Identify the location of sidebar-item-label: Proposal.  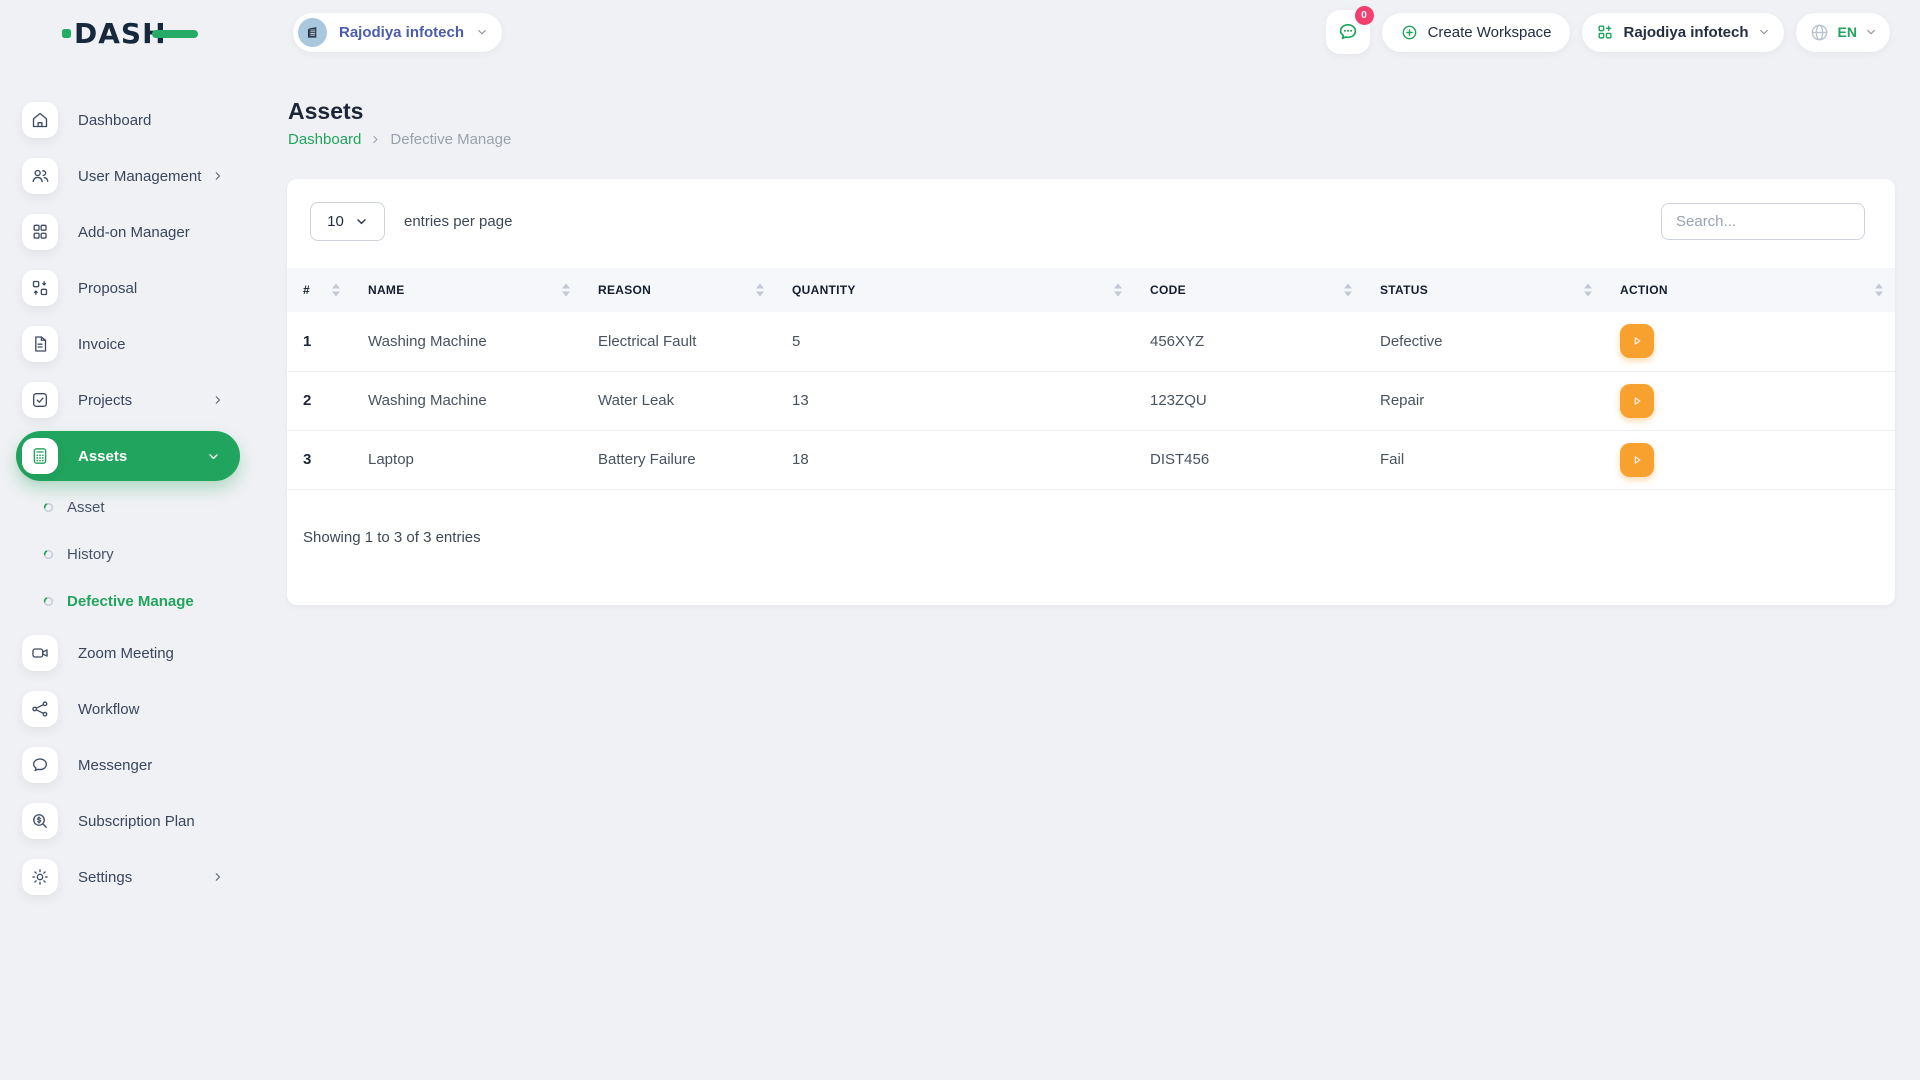
(108, 288).